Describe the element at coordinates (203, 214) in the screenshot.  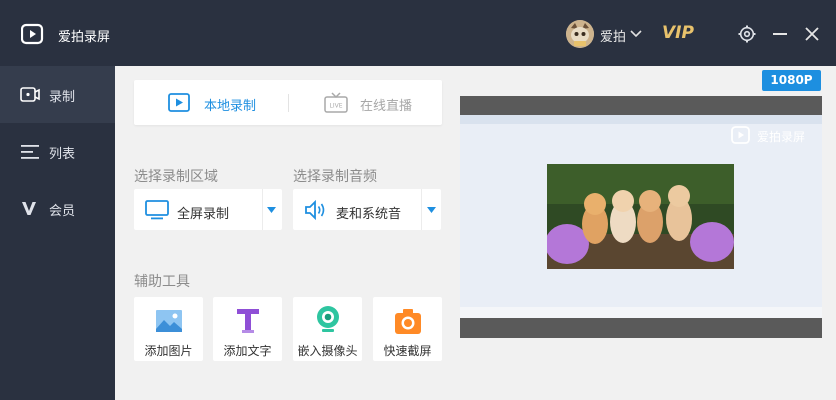
I see `region-select-value: 全屏录制` at that location.